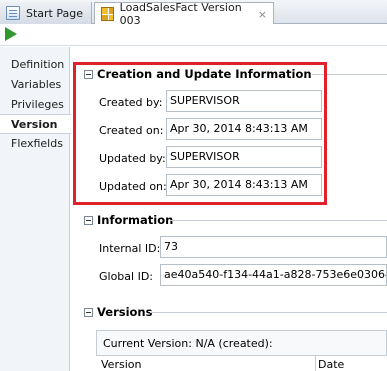 The image size is (387, 371). What do you see at coordinates (125, 312) in the screenshot?
I see `section-title: Versions` at bounding box center [125, 312].